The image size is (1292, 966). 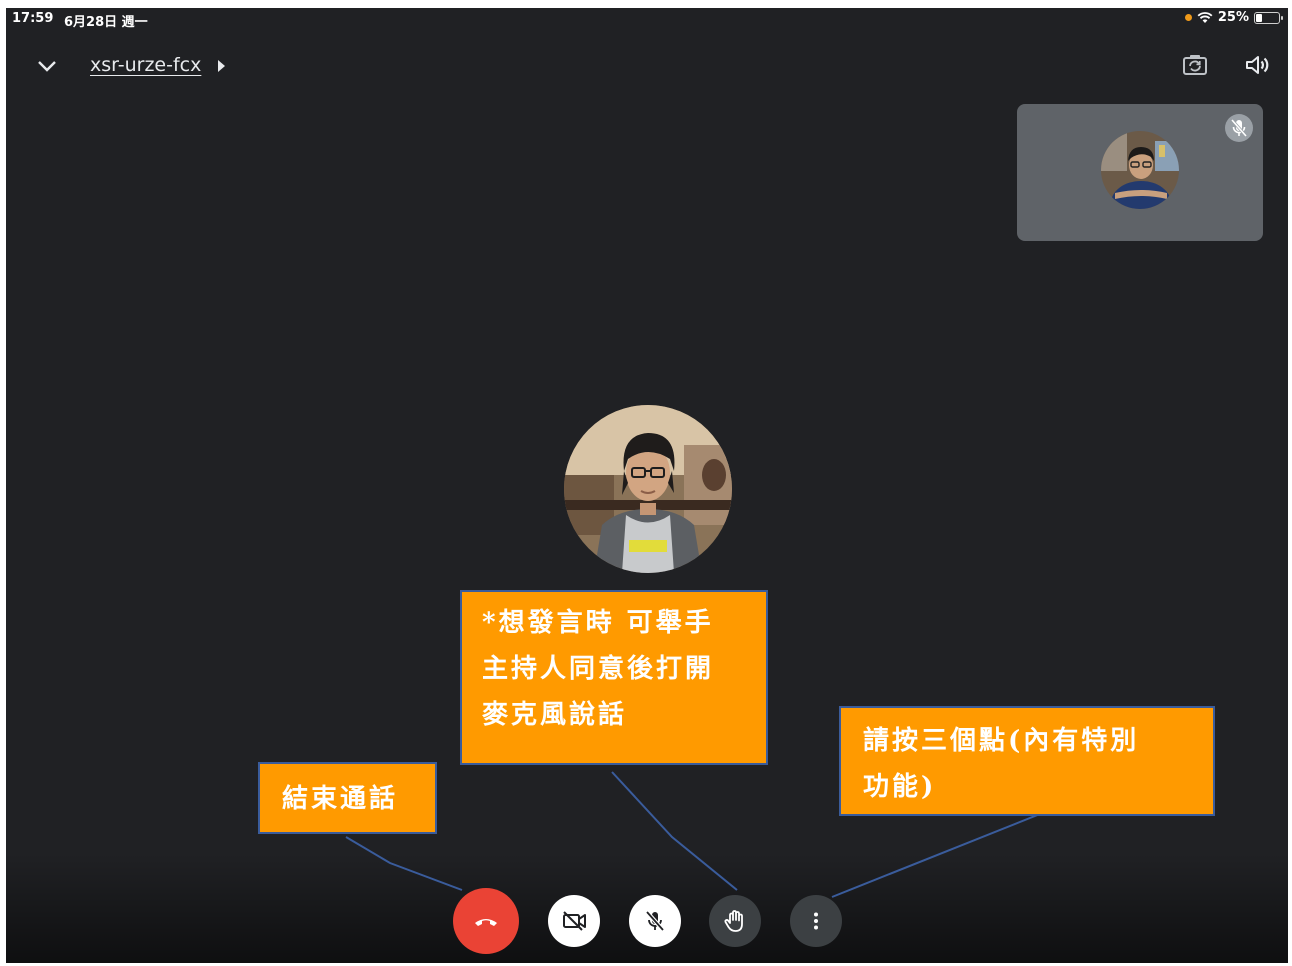 What do you see at coordinates (900, 787) in the screenshot?
I see `callout-line: 功能)` at bounding box center [900, 787].